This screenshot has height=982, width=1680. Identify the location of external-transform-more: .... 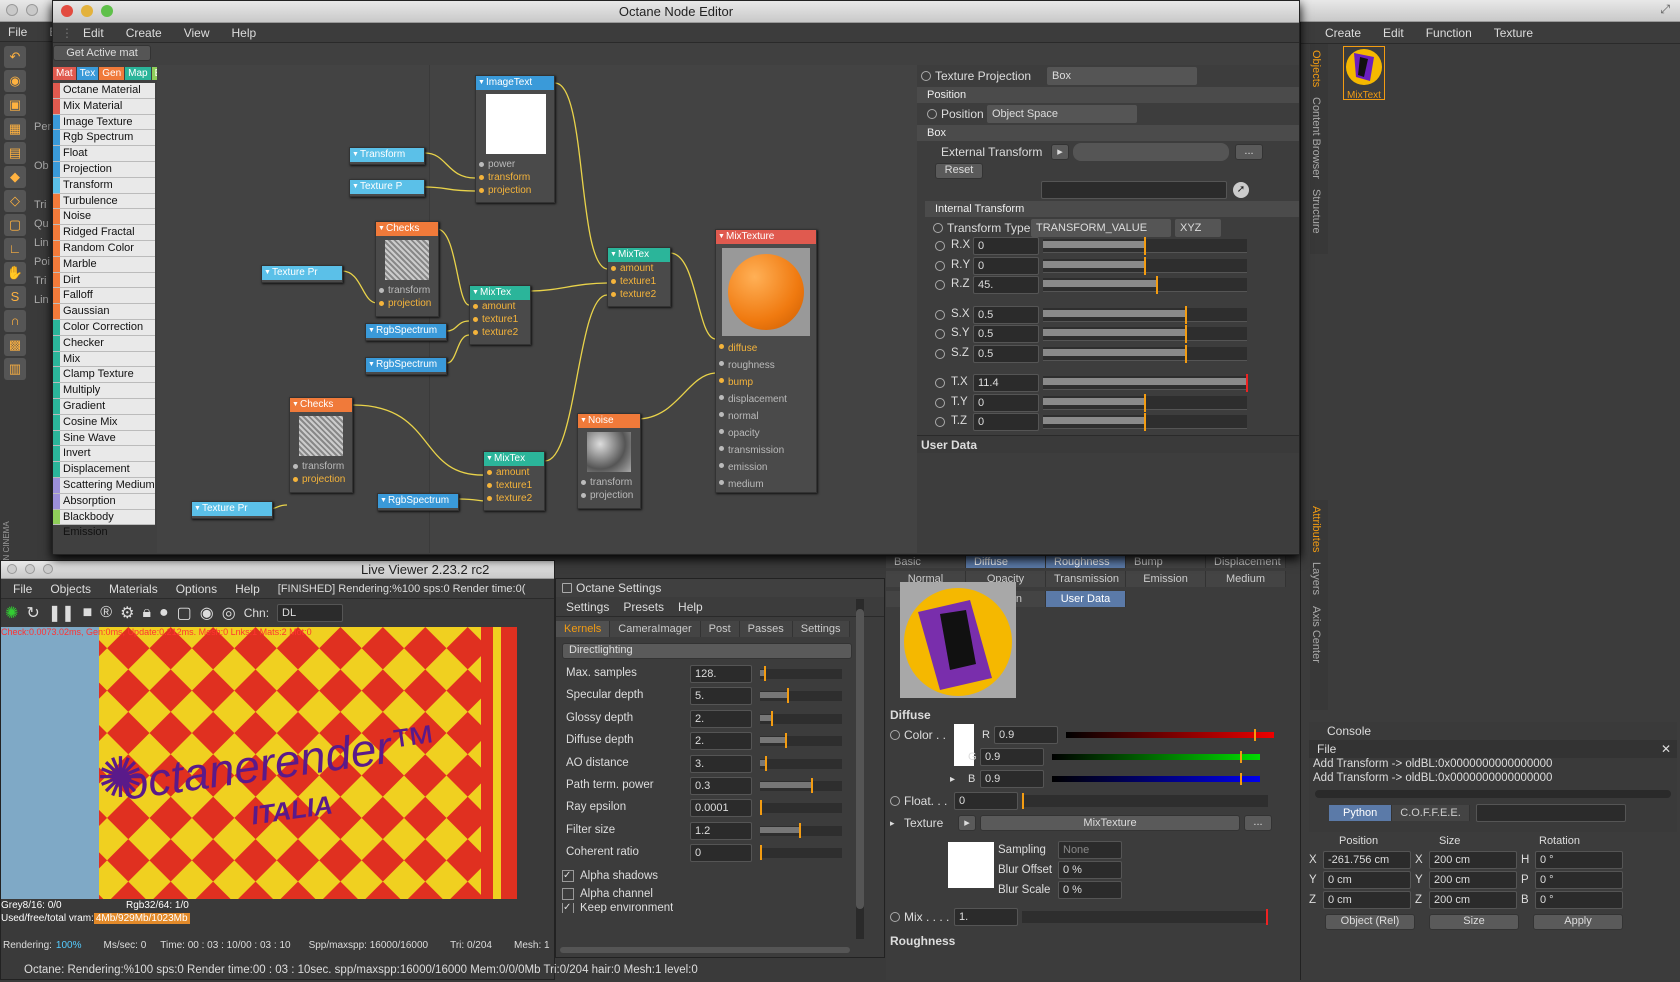
(1249, 152).